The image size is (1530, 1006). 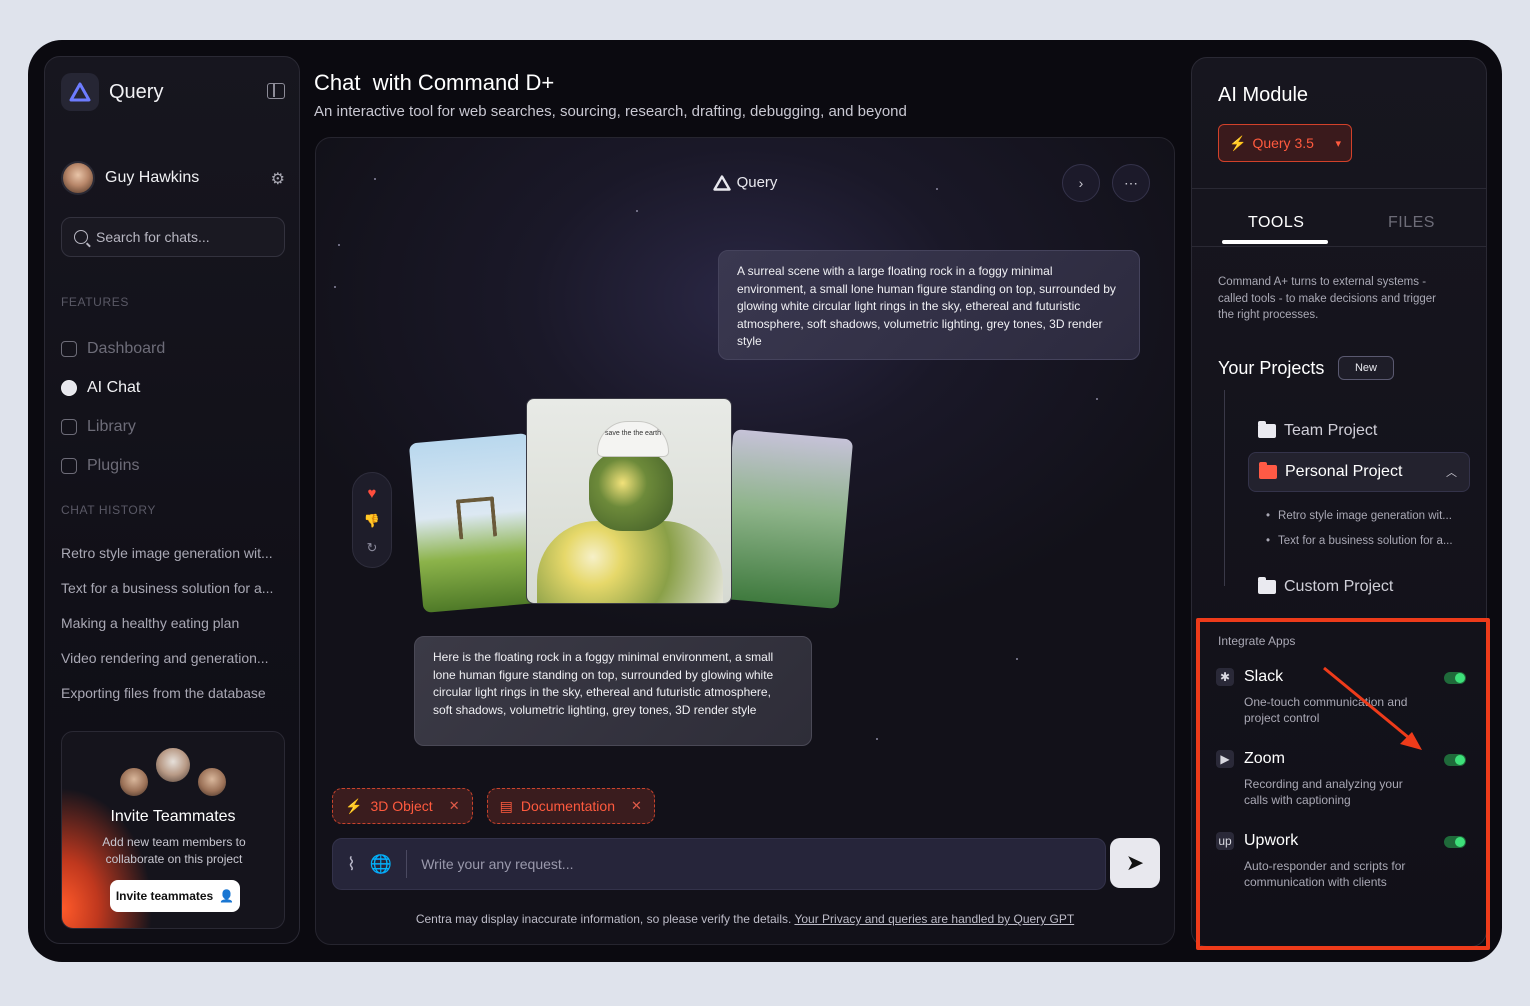 I want to click on globe-icon: 🌐, so click(x=381, y=864).